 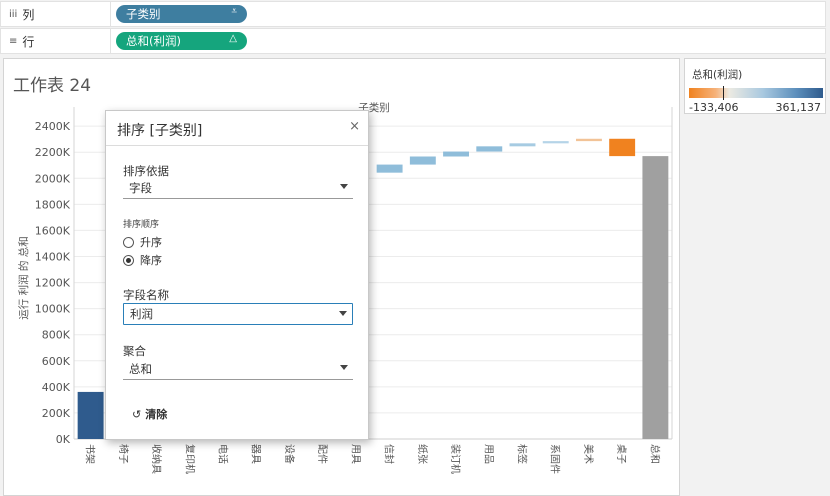 What do you see at coordinates (56, 361) in the screenshot?
I see `y-tick-label: 600K` at bounding box center [56, 361].